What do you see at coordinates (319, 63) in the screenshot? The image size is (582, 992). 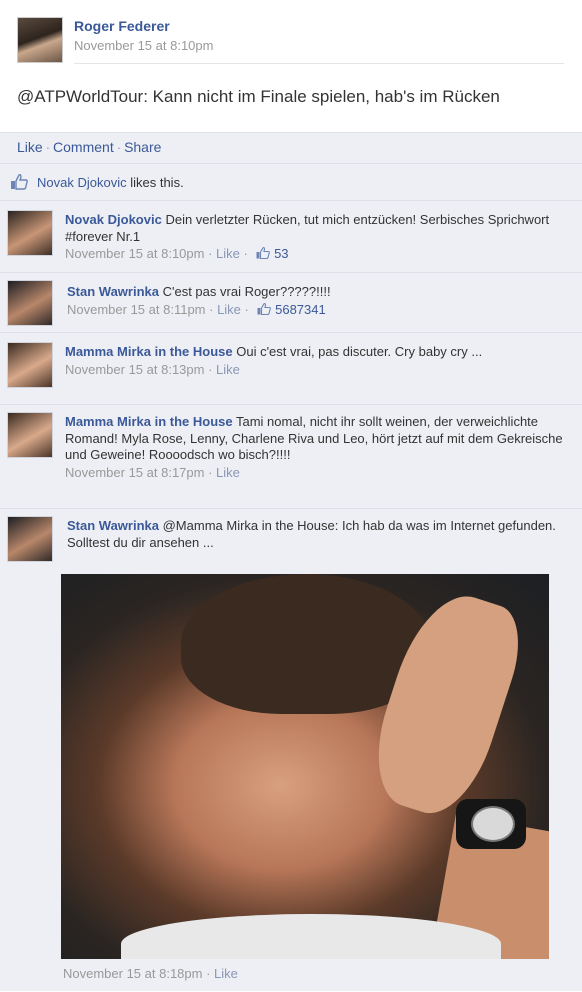 I see `divider` at bounding box center [319, 63].